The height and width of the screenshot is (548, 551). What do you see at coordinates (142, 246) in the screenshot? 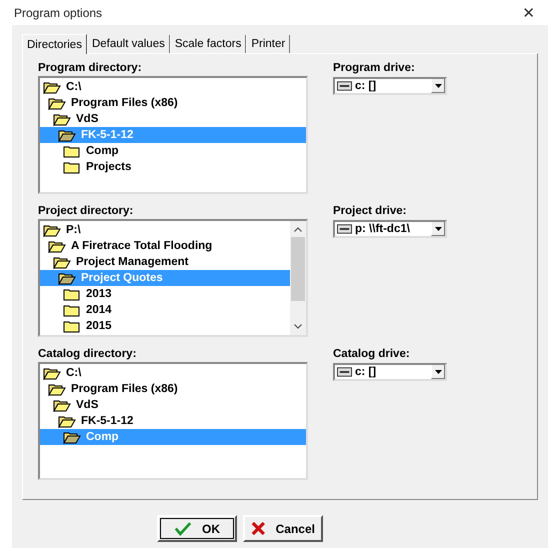
I see `directory-item: A Firetrace Total Flooding` at bounding box center [142, 246].